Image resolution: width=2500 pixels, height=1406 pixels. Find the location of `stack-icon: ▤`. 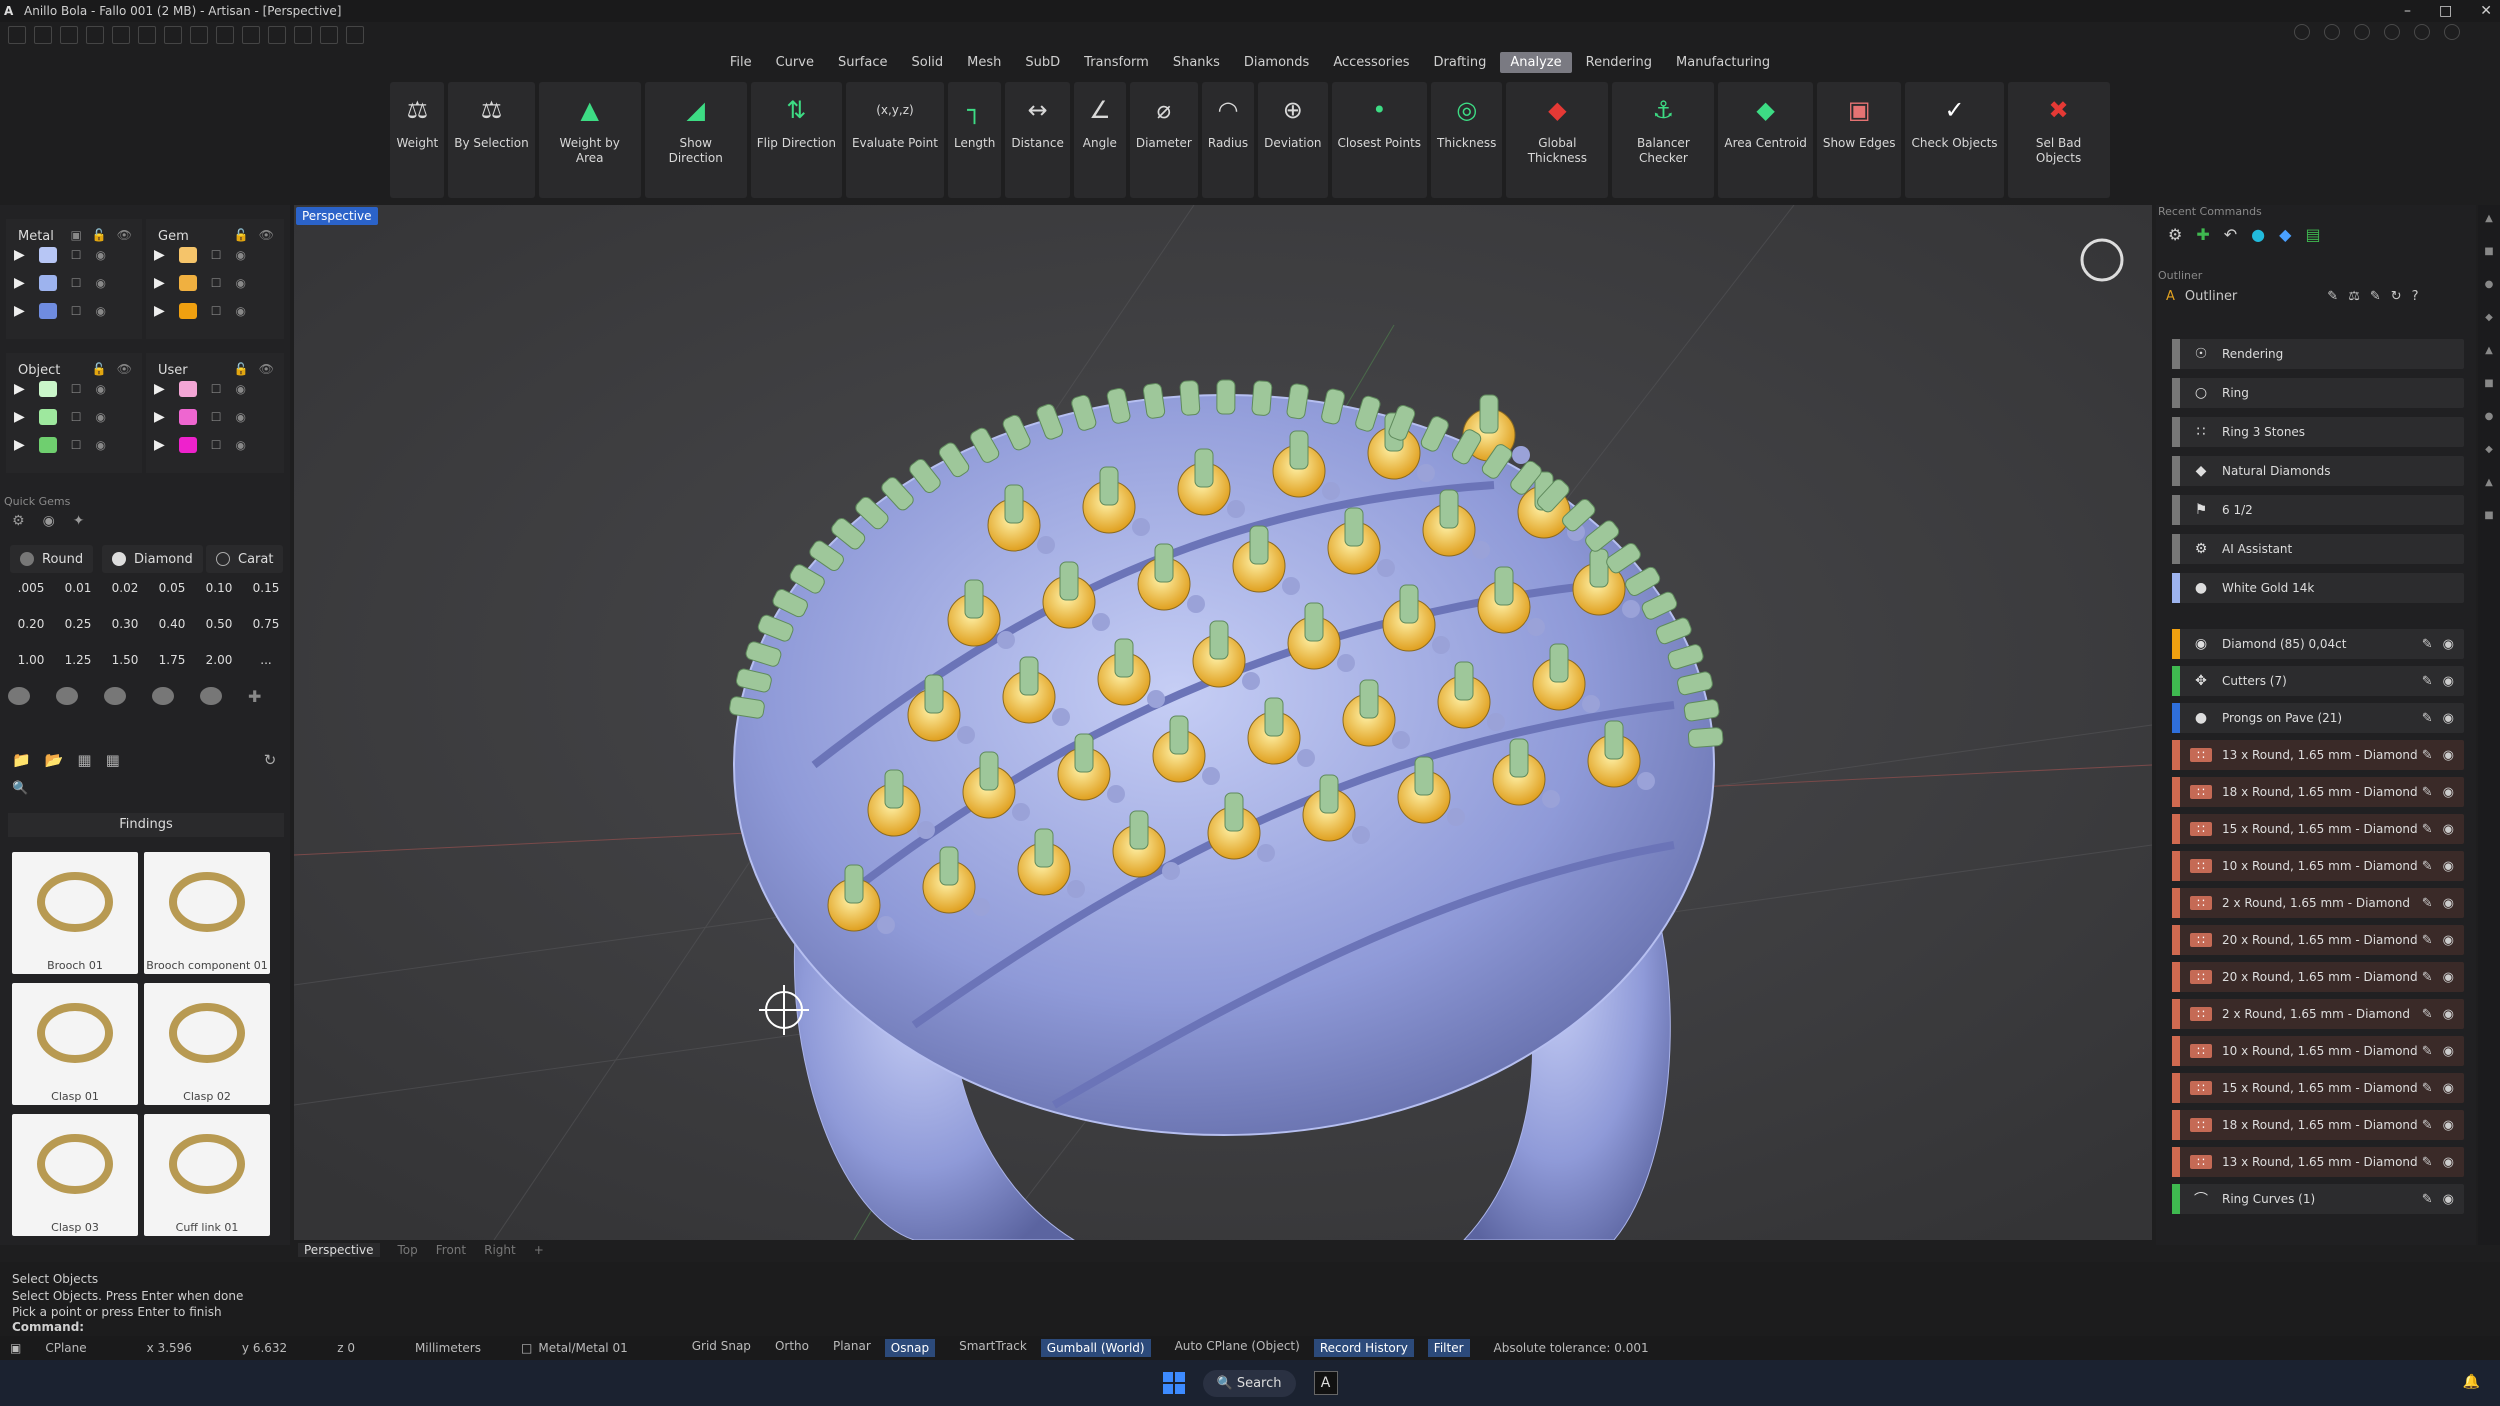

stack-icon: ▤ is located at coordinates (2312, 234).